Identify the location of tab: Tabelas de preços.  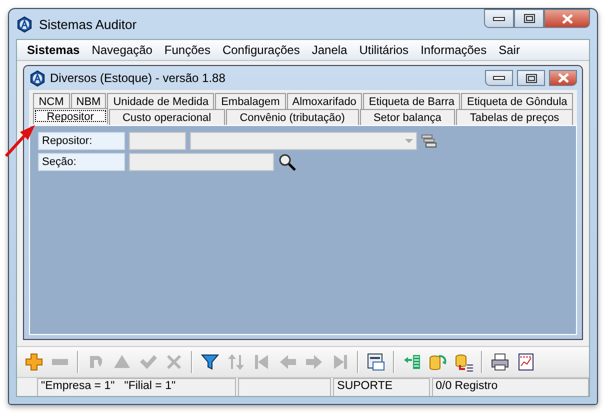
(514, 117).